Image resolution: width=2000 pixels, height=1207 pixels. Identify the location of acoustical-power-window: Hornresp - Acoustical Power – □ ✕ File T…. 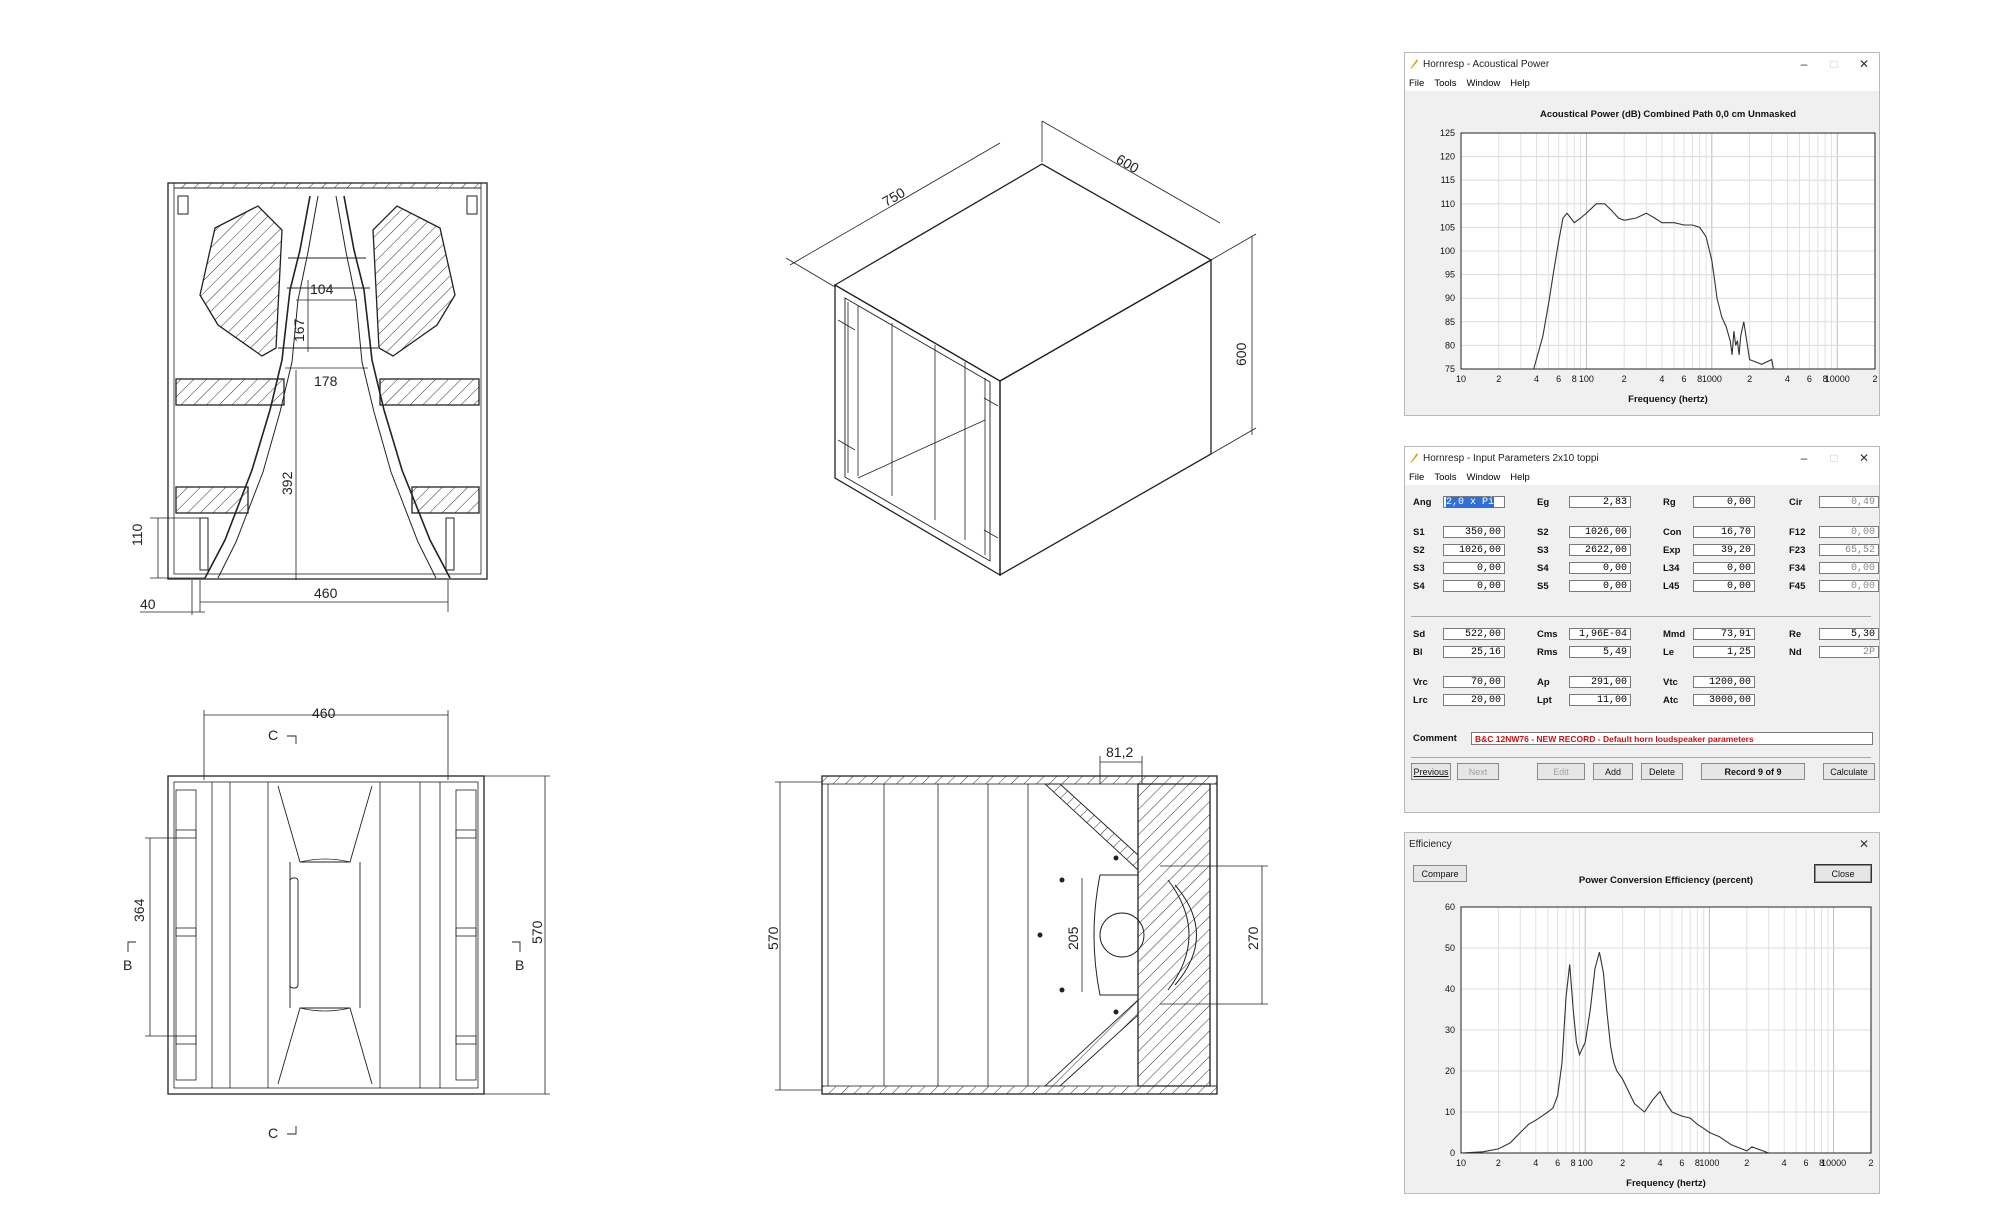
(1642, 234).